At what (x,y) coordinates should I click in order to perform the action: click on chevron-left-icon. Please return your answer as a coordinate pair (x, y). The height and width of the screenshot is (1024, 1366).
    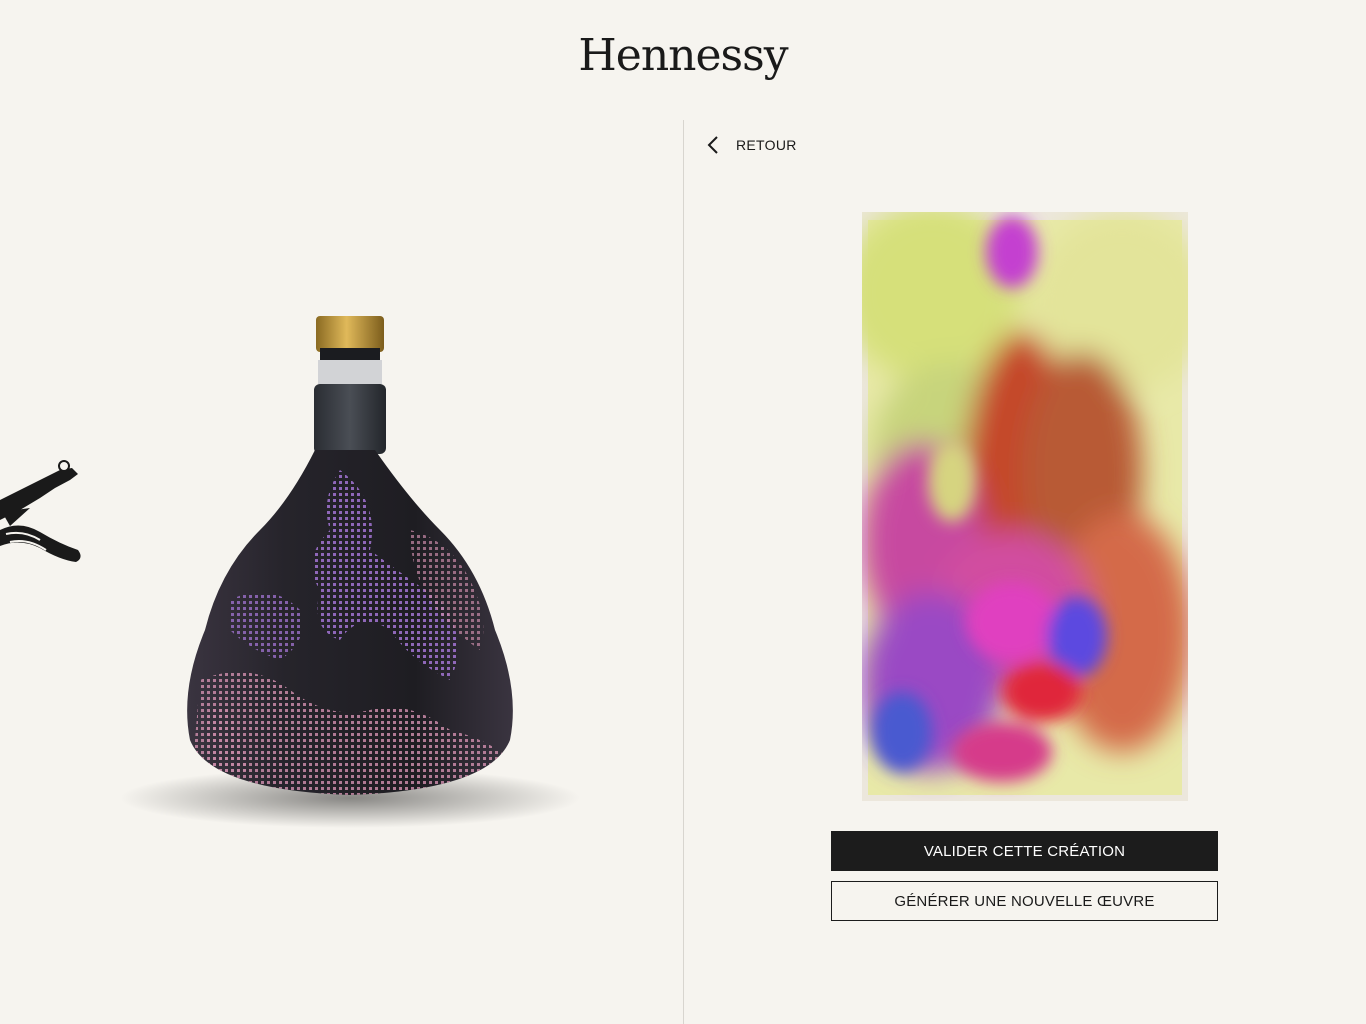
    Looking at the image, I should click on (713, 145).